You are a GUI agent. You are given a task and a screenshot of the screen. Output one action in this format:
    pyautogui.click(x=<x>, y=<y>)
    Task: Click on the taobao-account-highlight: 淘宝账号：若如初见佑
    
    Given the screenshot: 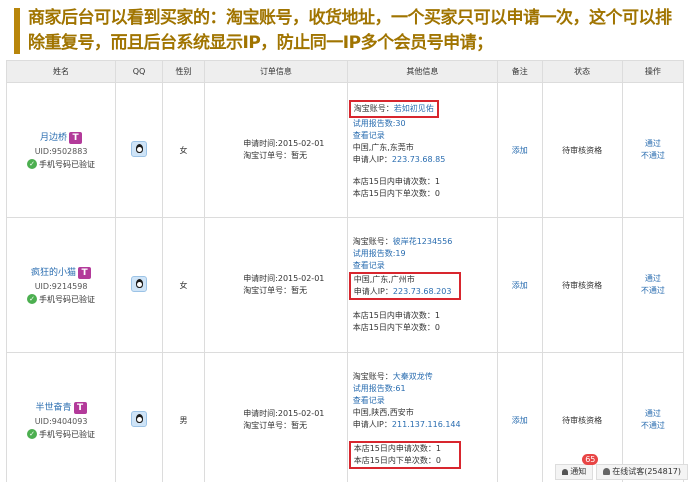 What is the action you would take?
    pyautogui.click(x=393, y=109)
    